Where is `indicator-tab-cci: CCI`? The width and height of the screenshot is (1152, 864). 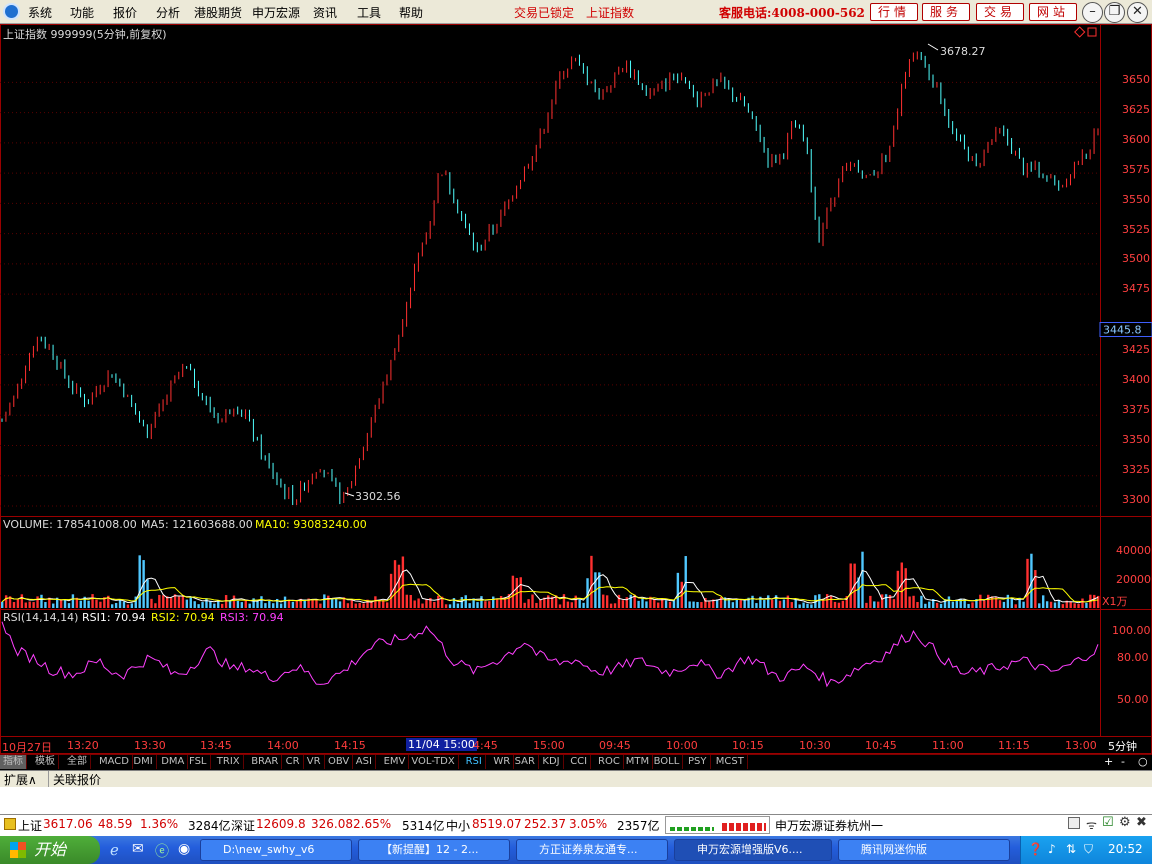 indicator-tab-cci: CCI is located at coordinates (579, 762).